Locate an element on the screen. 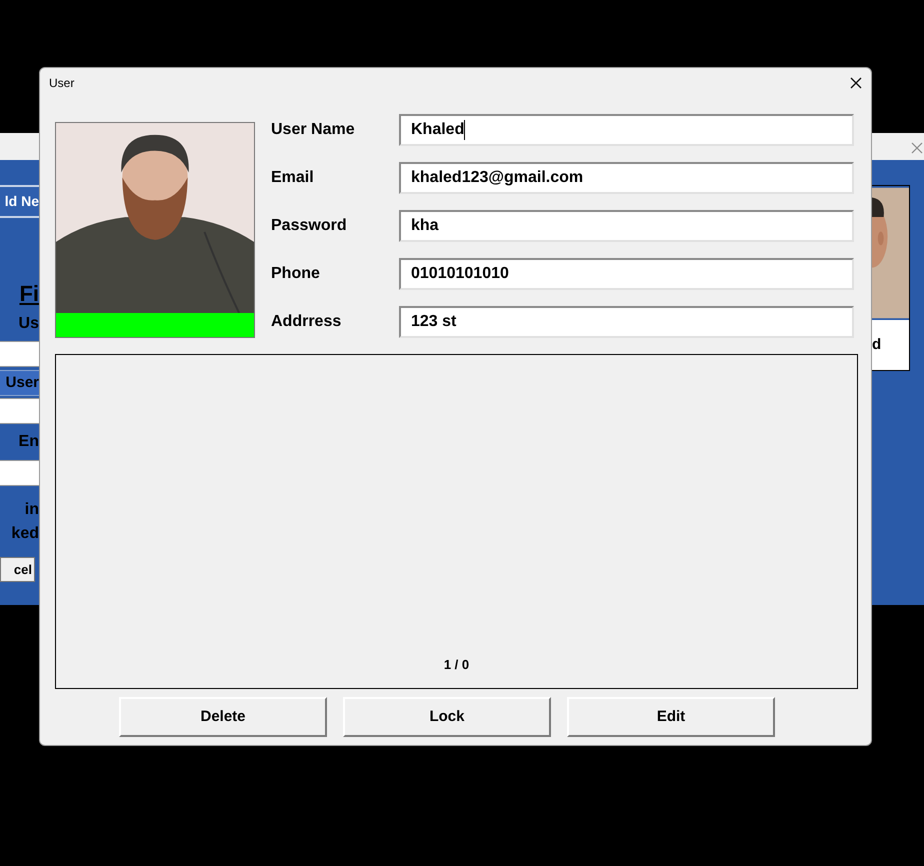 This screenshot has width=924, height=866. action-button: Lock is located at coordinates (447, 717).